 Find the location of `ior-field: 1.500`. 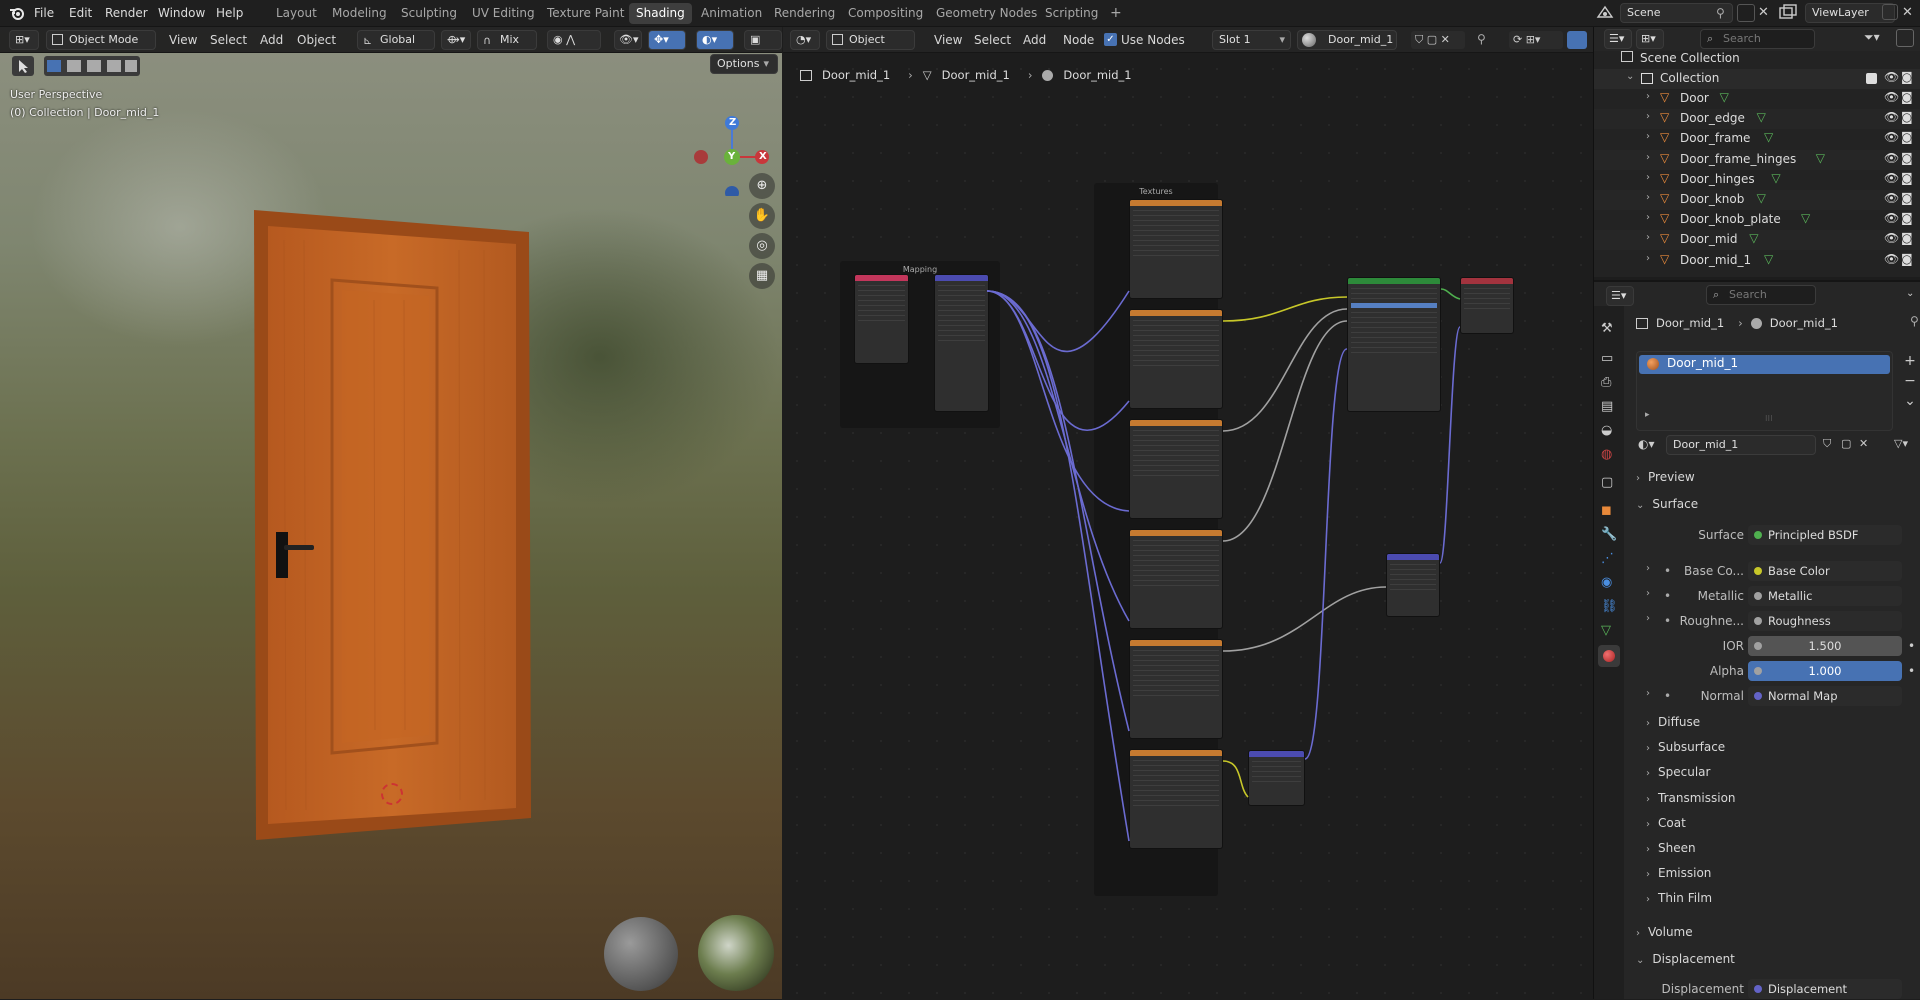

ior-field: 1.500 is located at coordinates (1825, 646).